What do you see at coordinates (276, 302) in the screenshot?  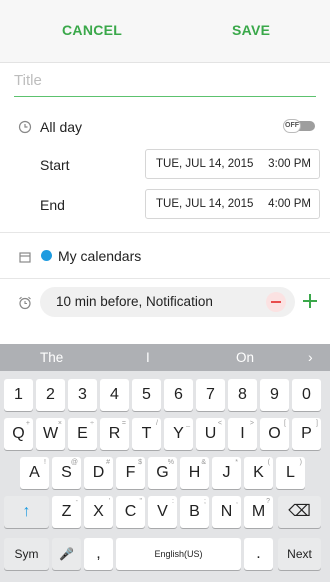 I see `remove-reminder-button` at bounding box center [276, 302].